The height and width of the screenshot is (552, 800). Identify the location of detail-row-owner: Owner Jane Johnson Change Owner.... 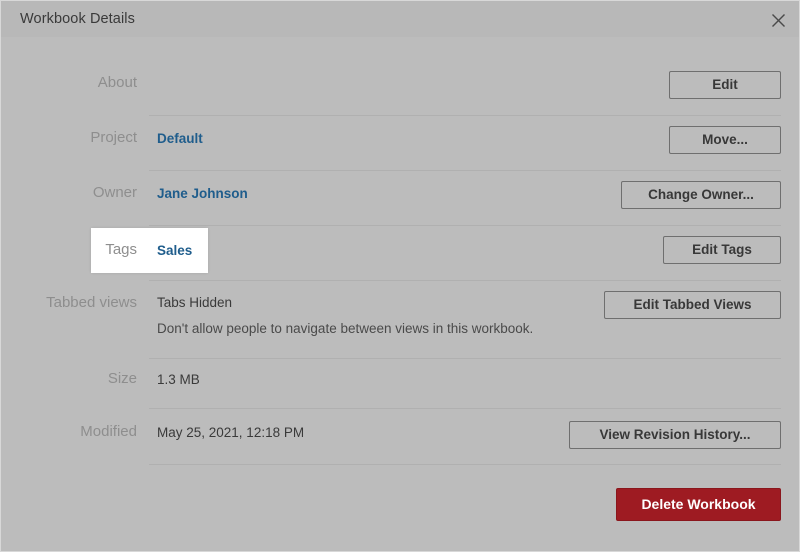
(400, 198).